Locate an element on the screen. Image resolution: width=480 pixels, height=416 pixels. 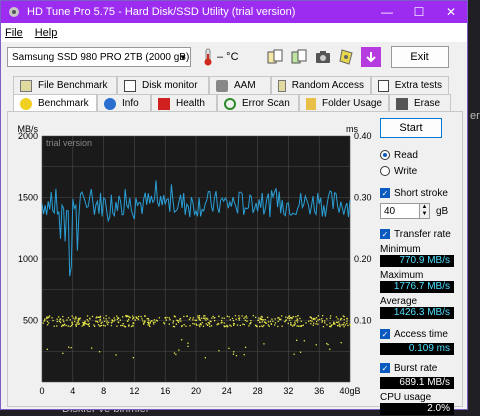
menu-bar: File Help is located at coordinates (234, 32).